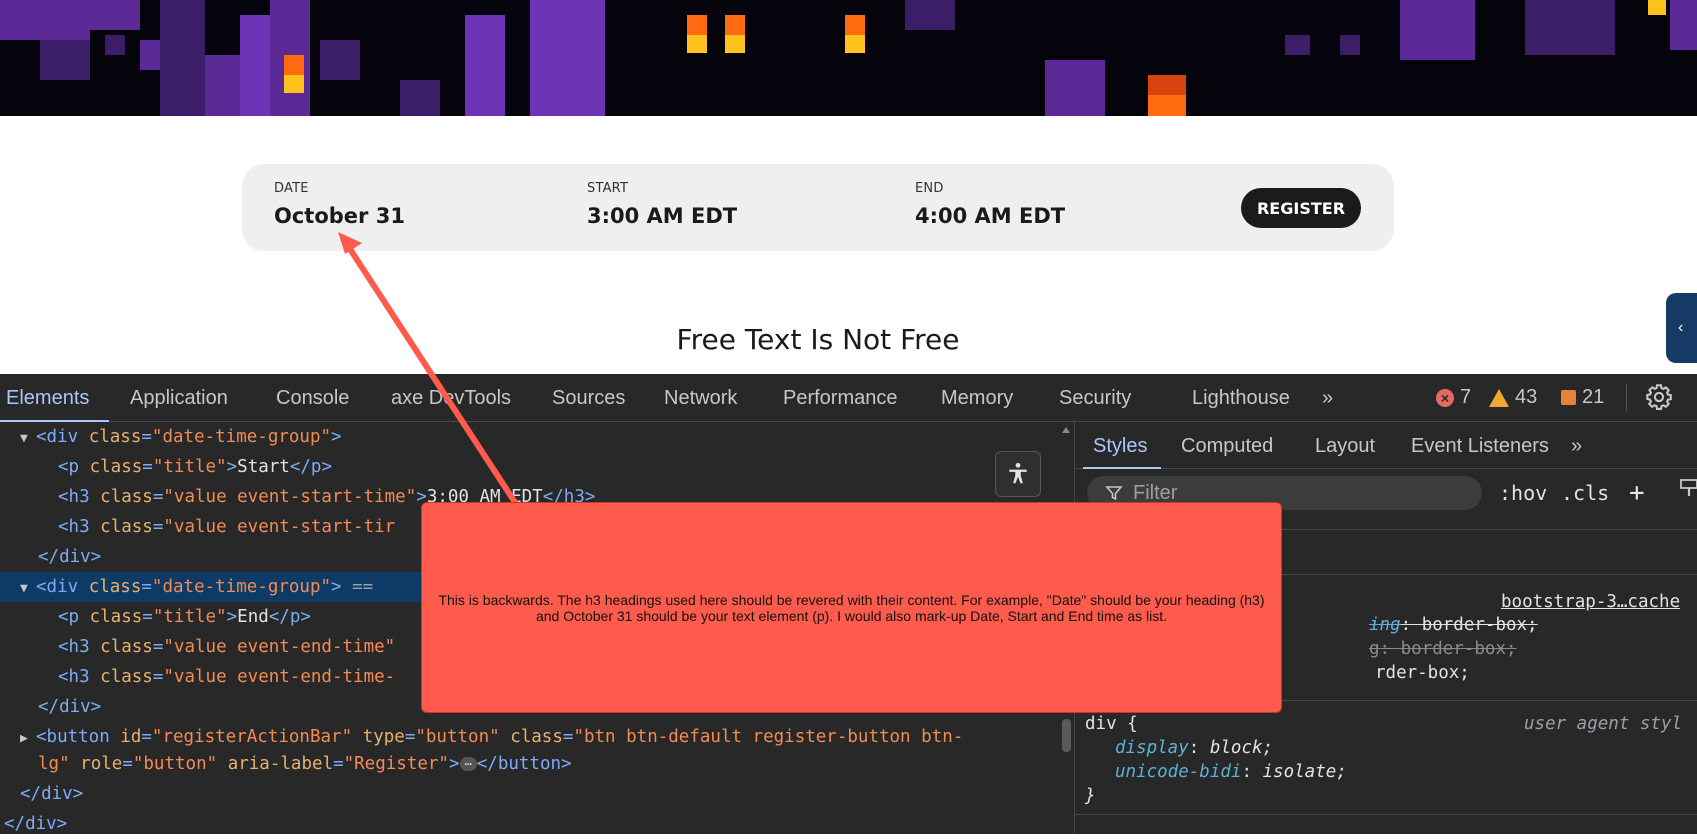 The image size is (1697, 839). Describe the element at coordinates (181, 437) in the screenshot. I see `dom-node: ▼ <div class="date-time-group">` at that location.